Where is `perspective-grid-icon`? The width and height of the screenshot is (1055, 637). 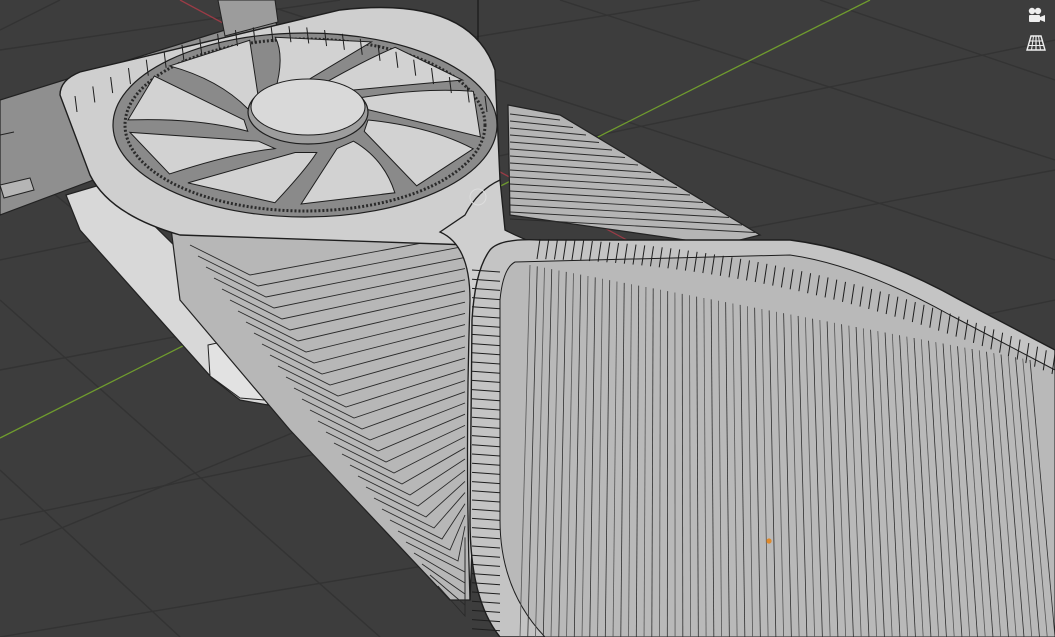 perspective-grid-icon is located at coordinates (1036, 43).